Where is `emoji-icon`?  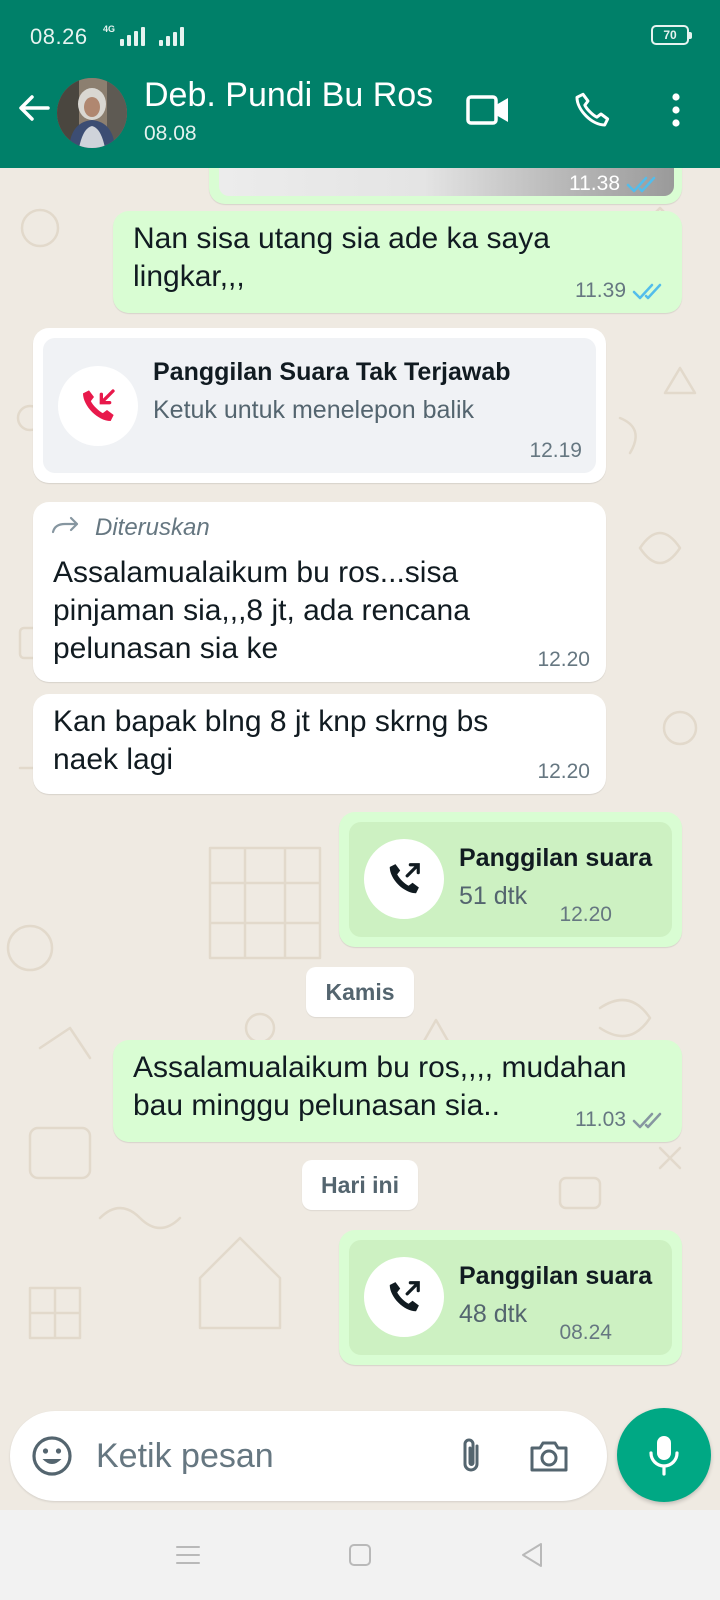
emoji-icon is located at coordinates (52, 1456).